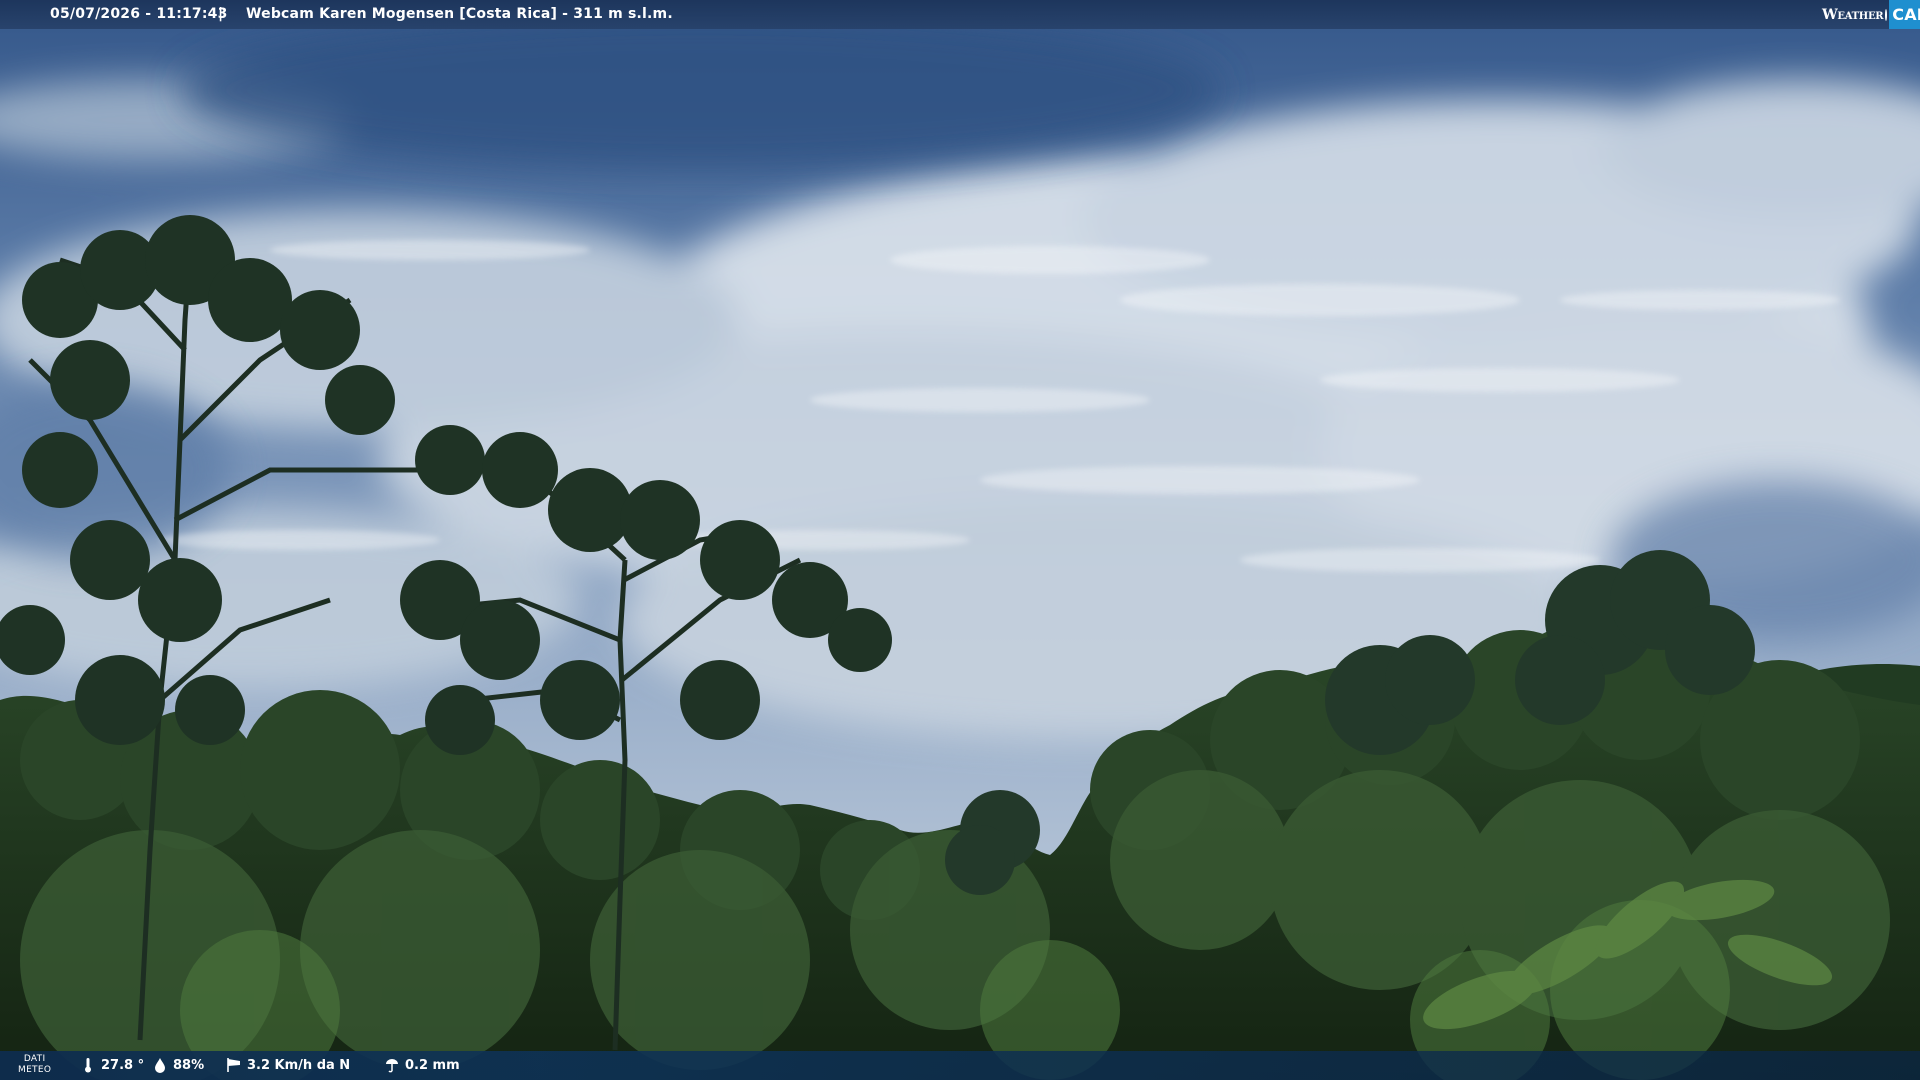  I want to click on brand-dot-icon, so click(1886, 14).